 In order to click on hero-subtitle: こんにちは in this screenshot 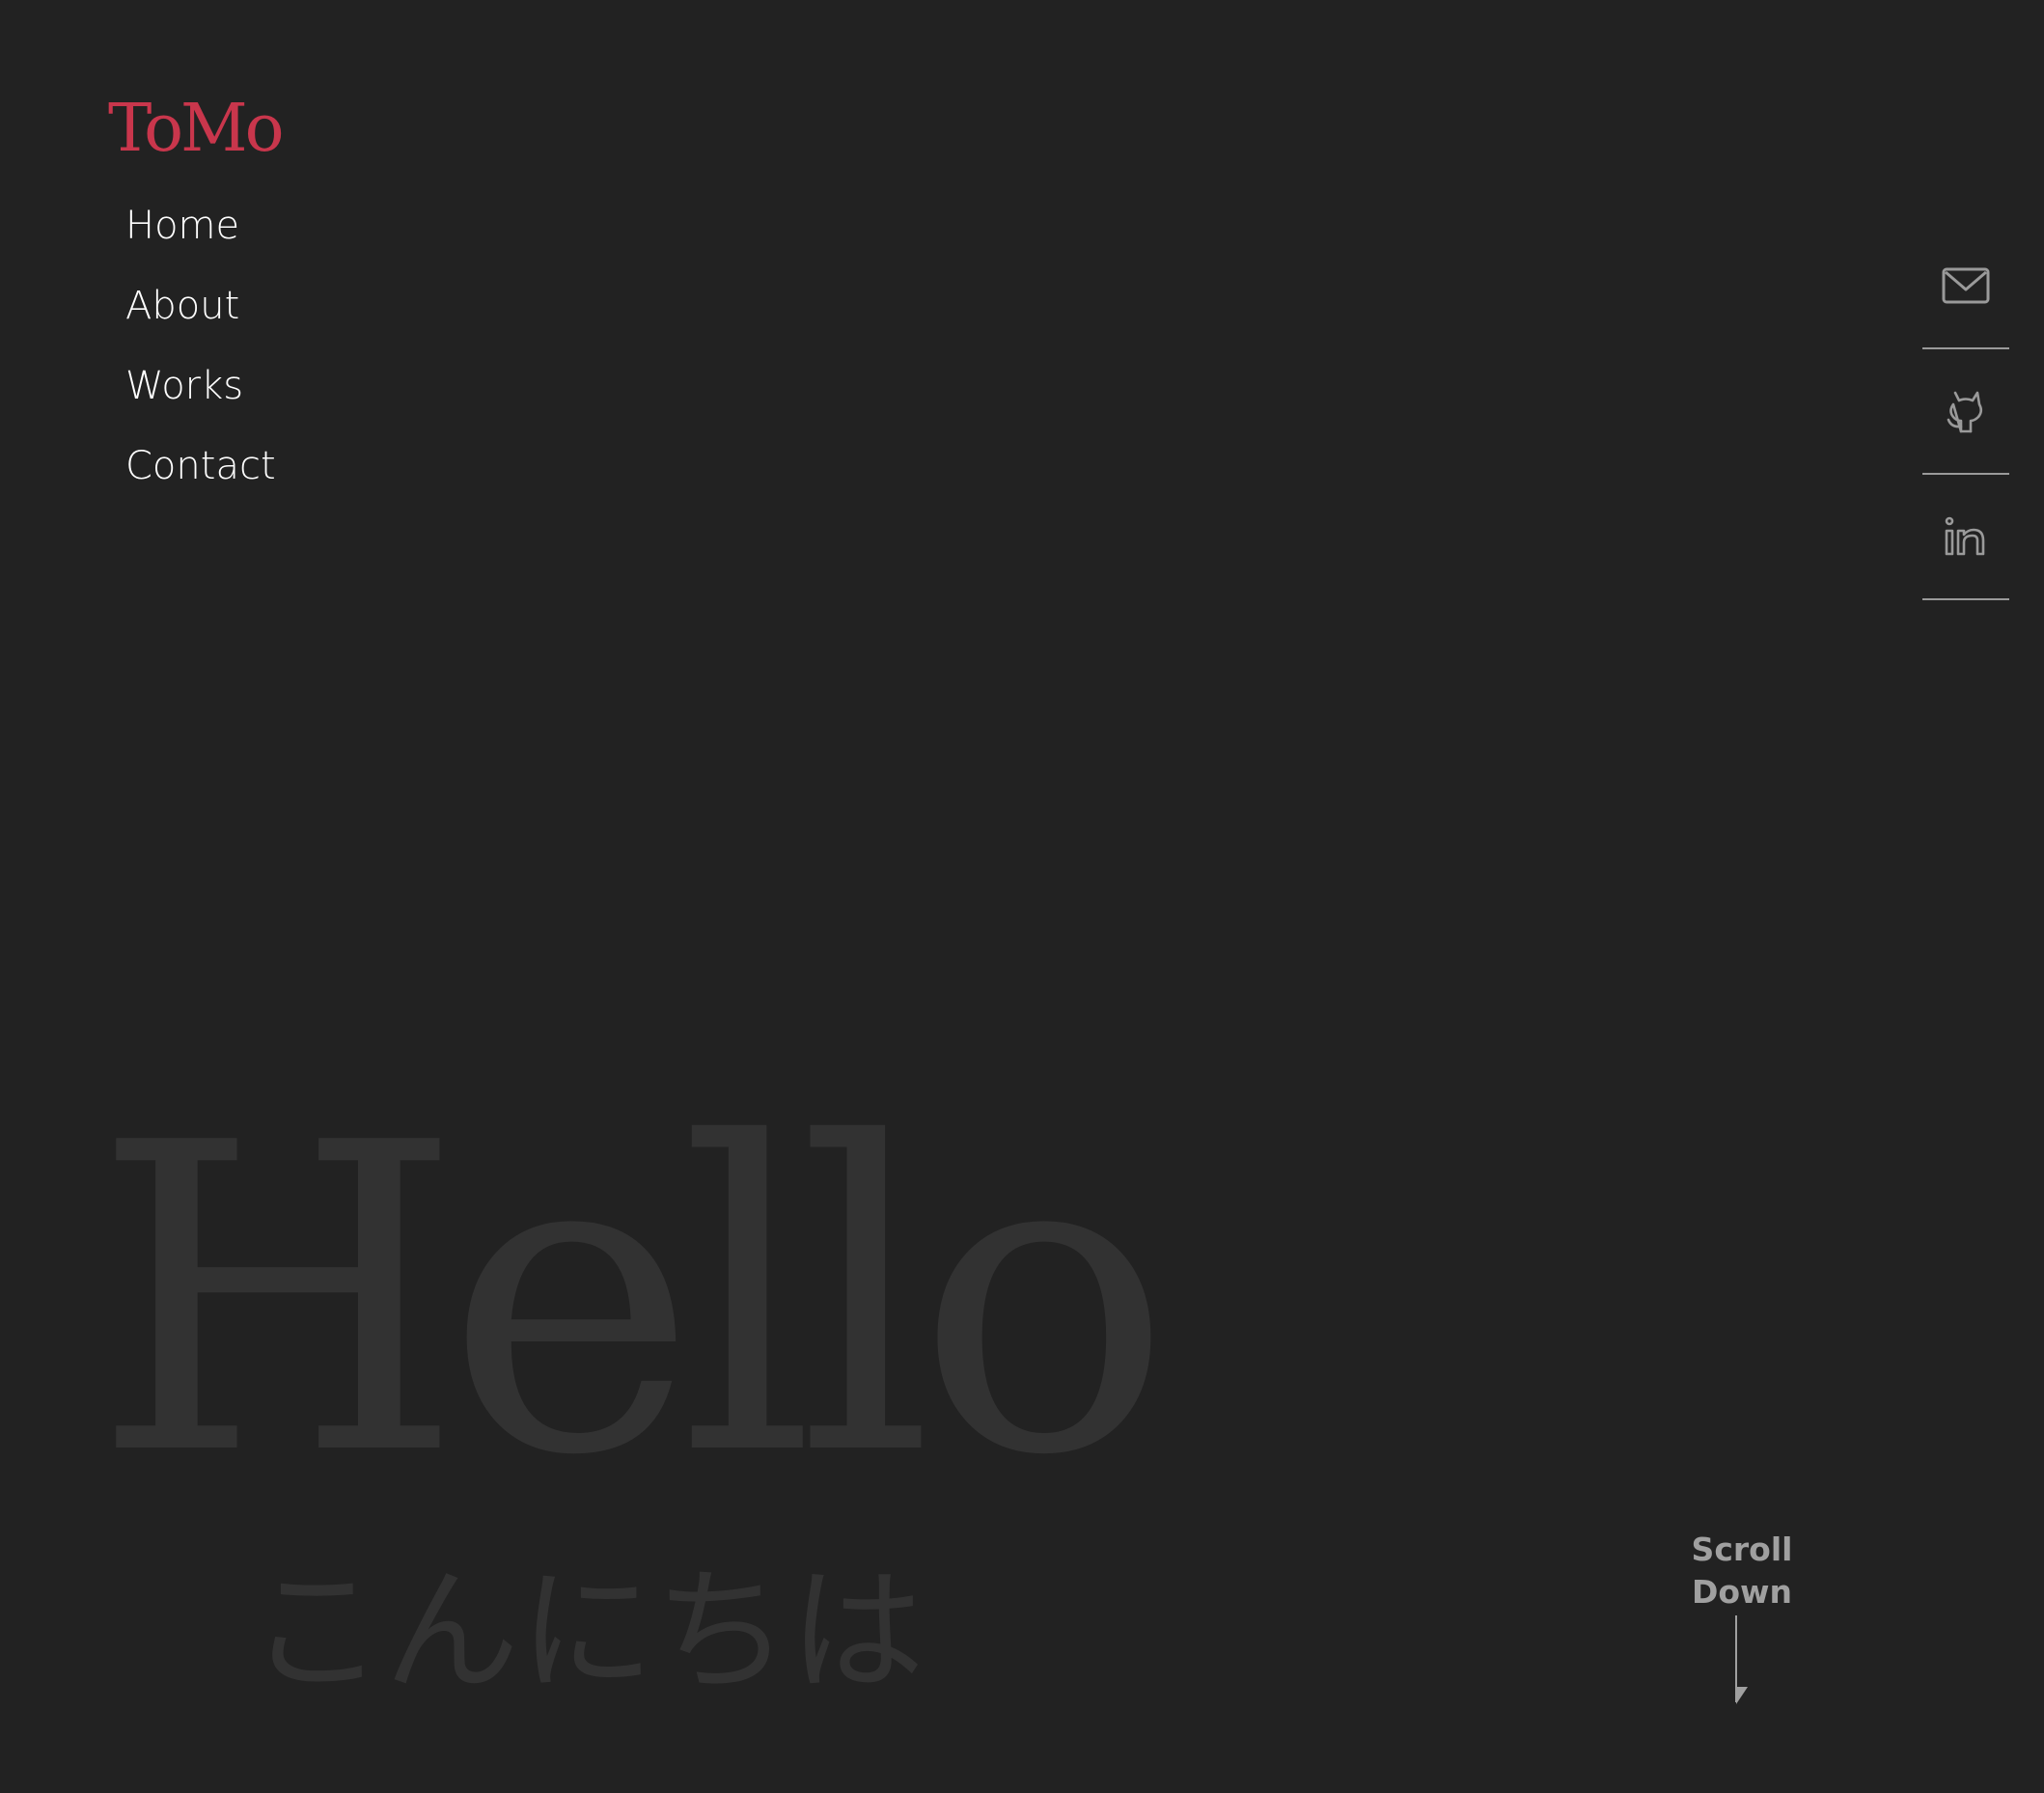, I will do `click(587, 1632)`.